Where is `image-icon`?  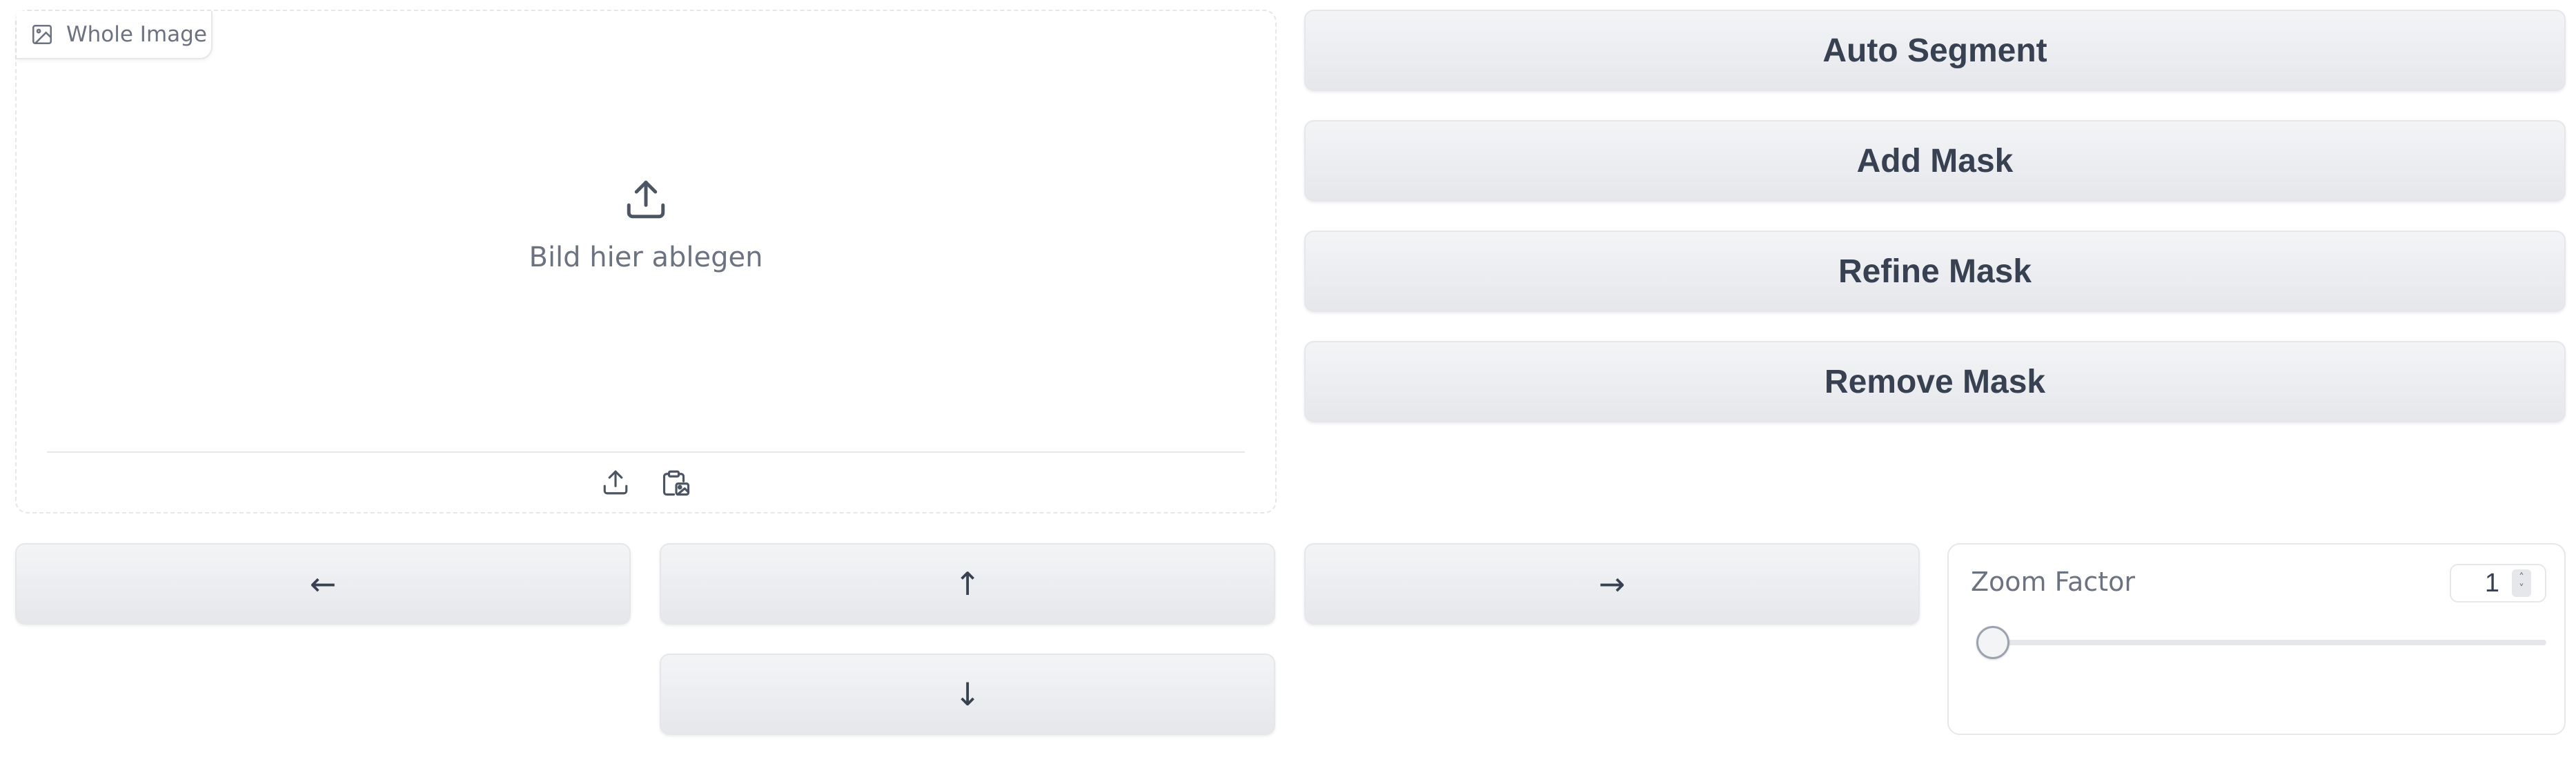
image-icon is located at coordinates (42, 34).